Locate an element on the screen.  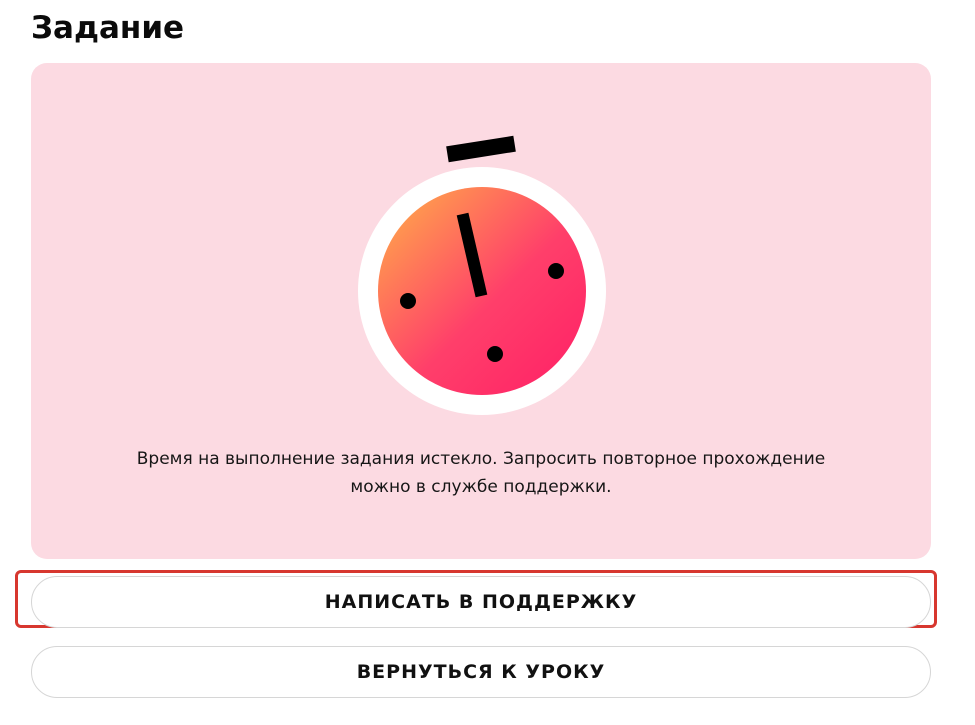
back-to-lesson-button: ВЕРНУТЬСЯ К УРОКУ is located at coordinates (481, 672).